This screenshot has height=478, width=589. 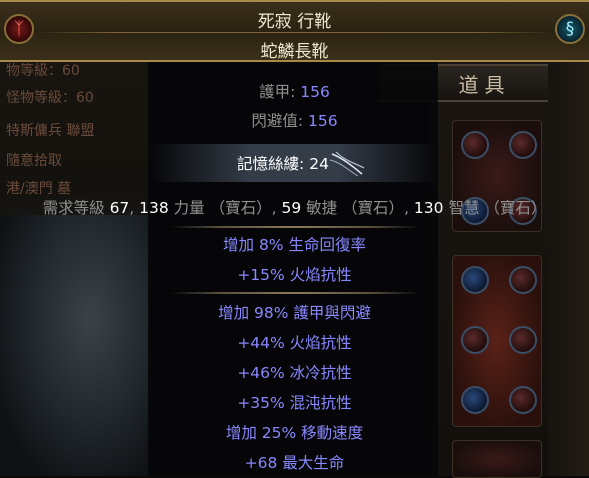 I want to click on requirement-dex-value: 59, so click(x=291, y=208).